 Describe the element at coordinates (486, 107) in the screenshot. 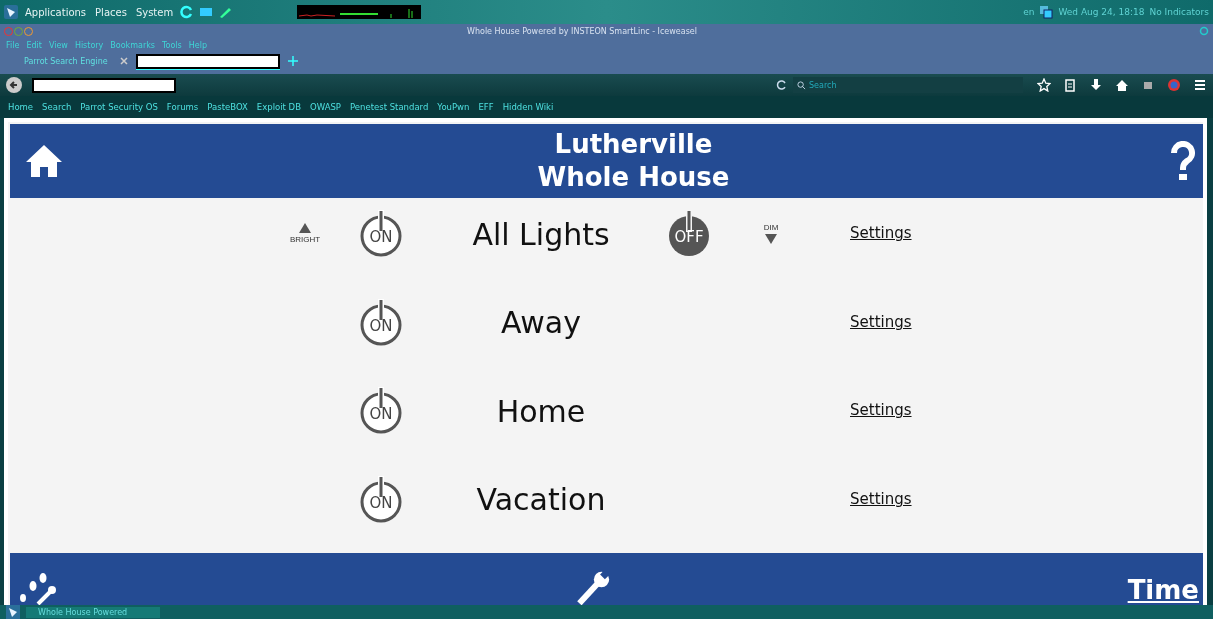

I see `bookmark-link: EFF` at that location.